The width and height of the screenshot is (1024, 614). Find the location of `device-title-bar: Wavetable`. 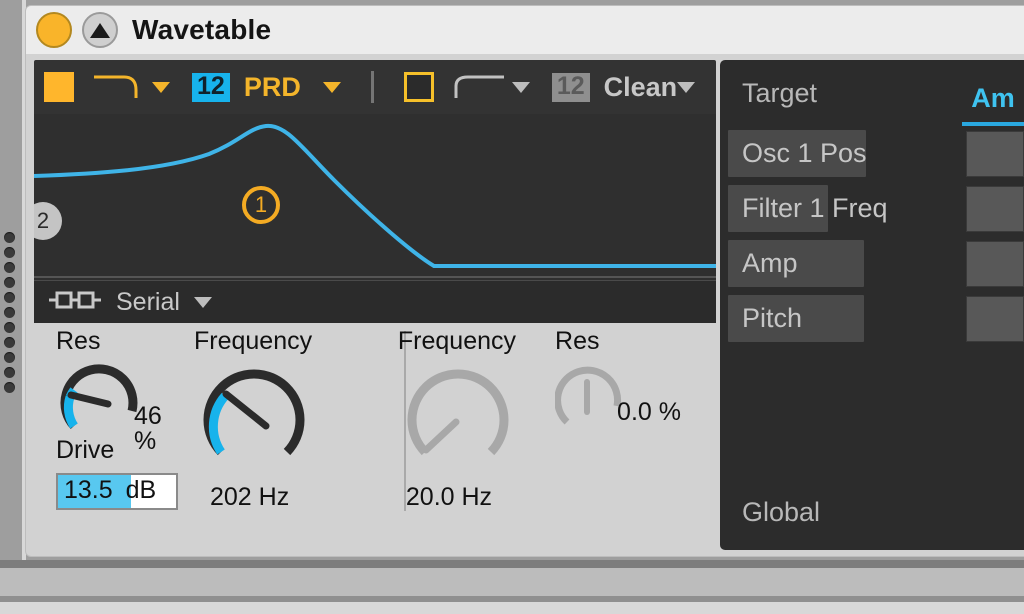

device-title-bar: Wavetable is located at coordinates (525, 30).